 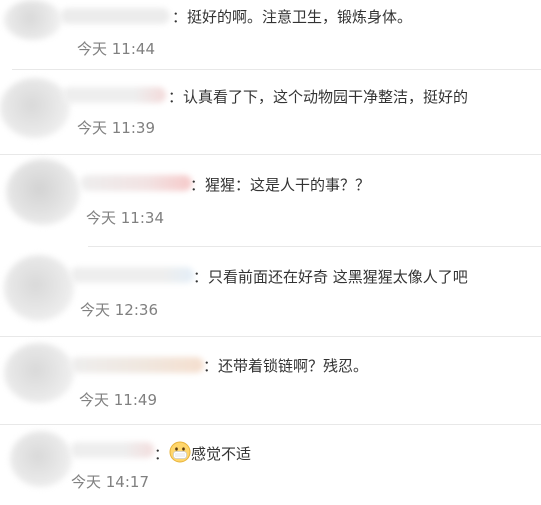 I want to click on comment-text: 只看前面还在好奇 这黑猩猩太像人了吧, so click(x=338, y=277).